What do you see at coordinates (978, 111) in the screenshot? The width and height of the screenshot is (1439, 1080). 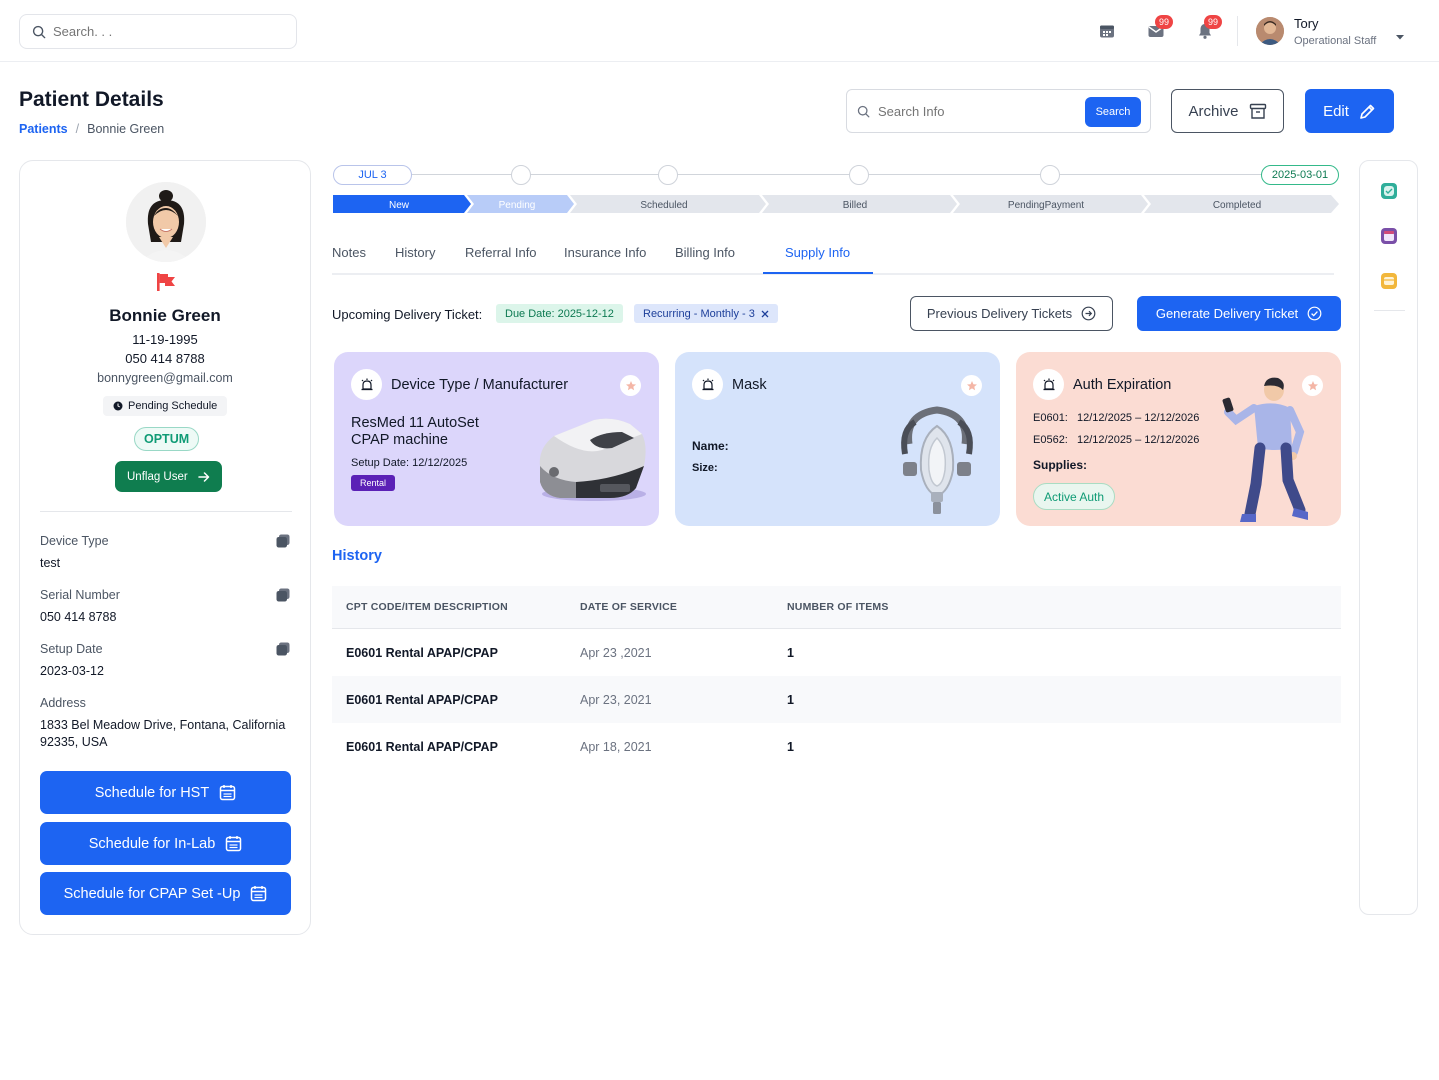 I see `info-search-input` at bounding box center [978, 111].